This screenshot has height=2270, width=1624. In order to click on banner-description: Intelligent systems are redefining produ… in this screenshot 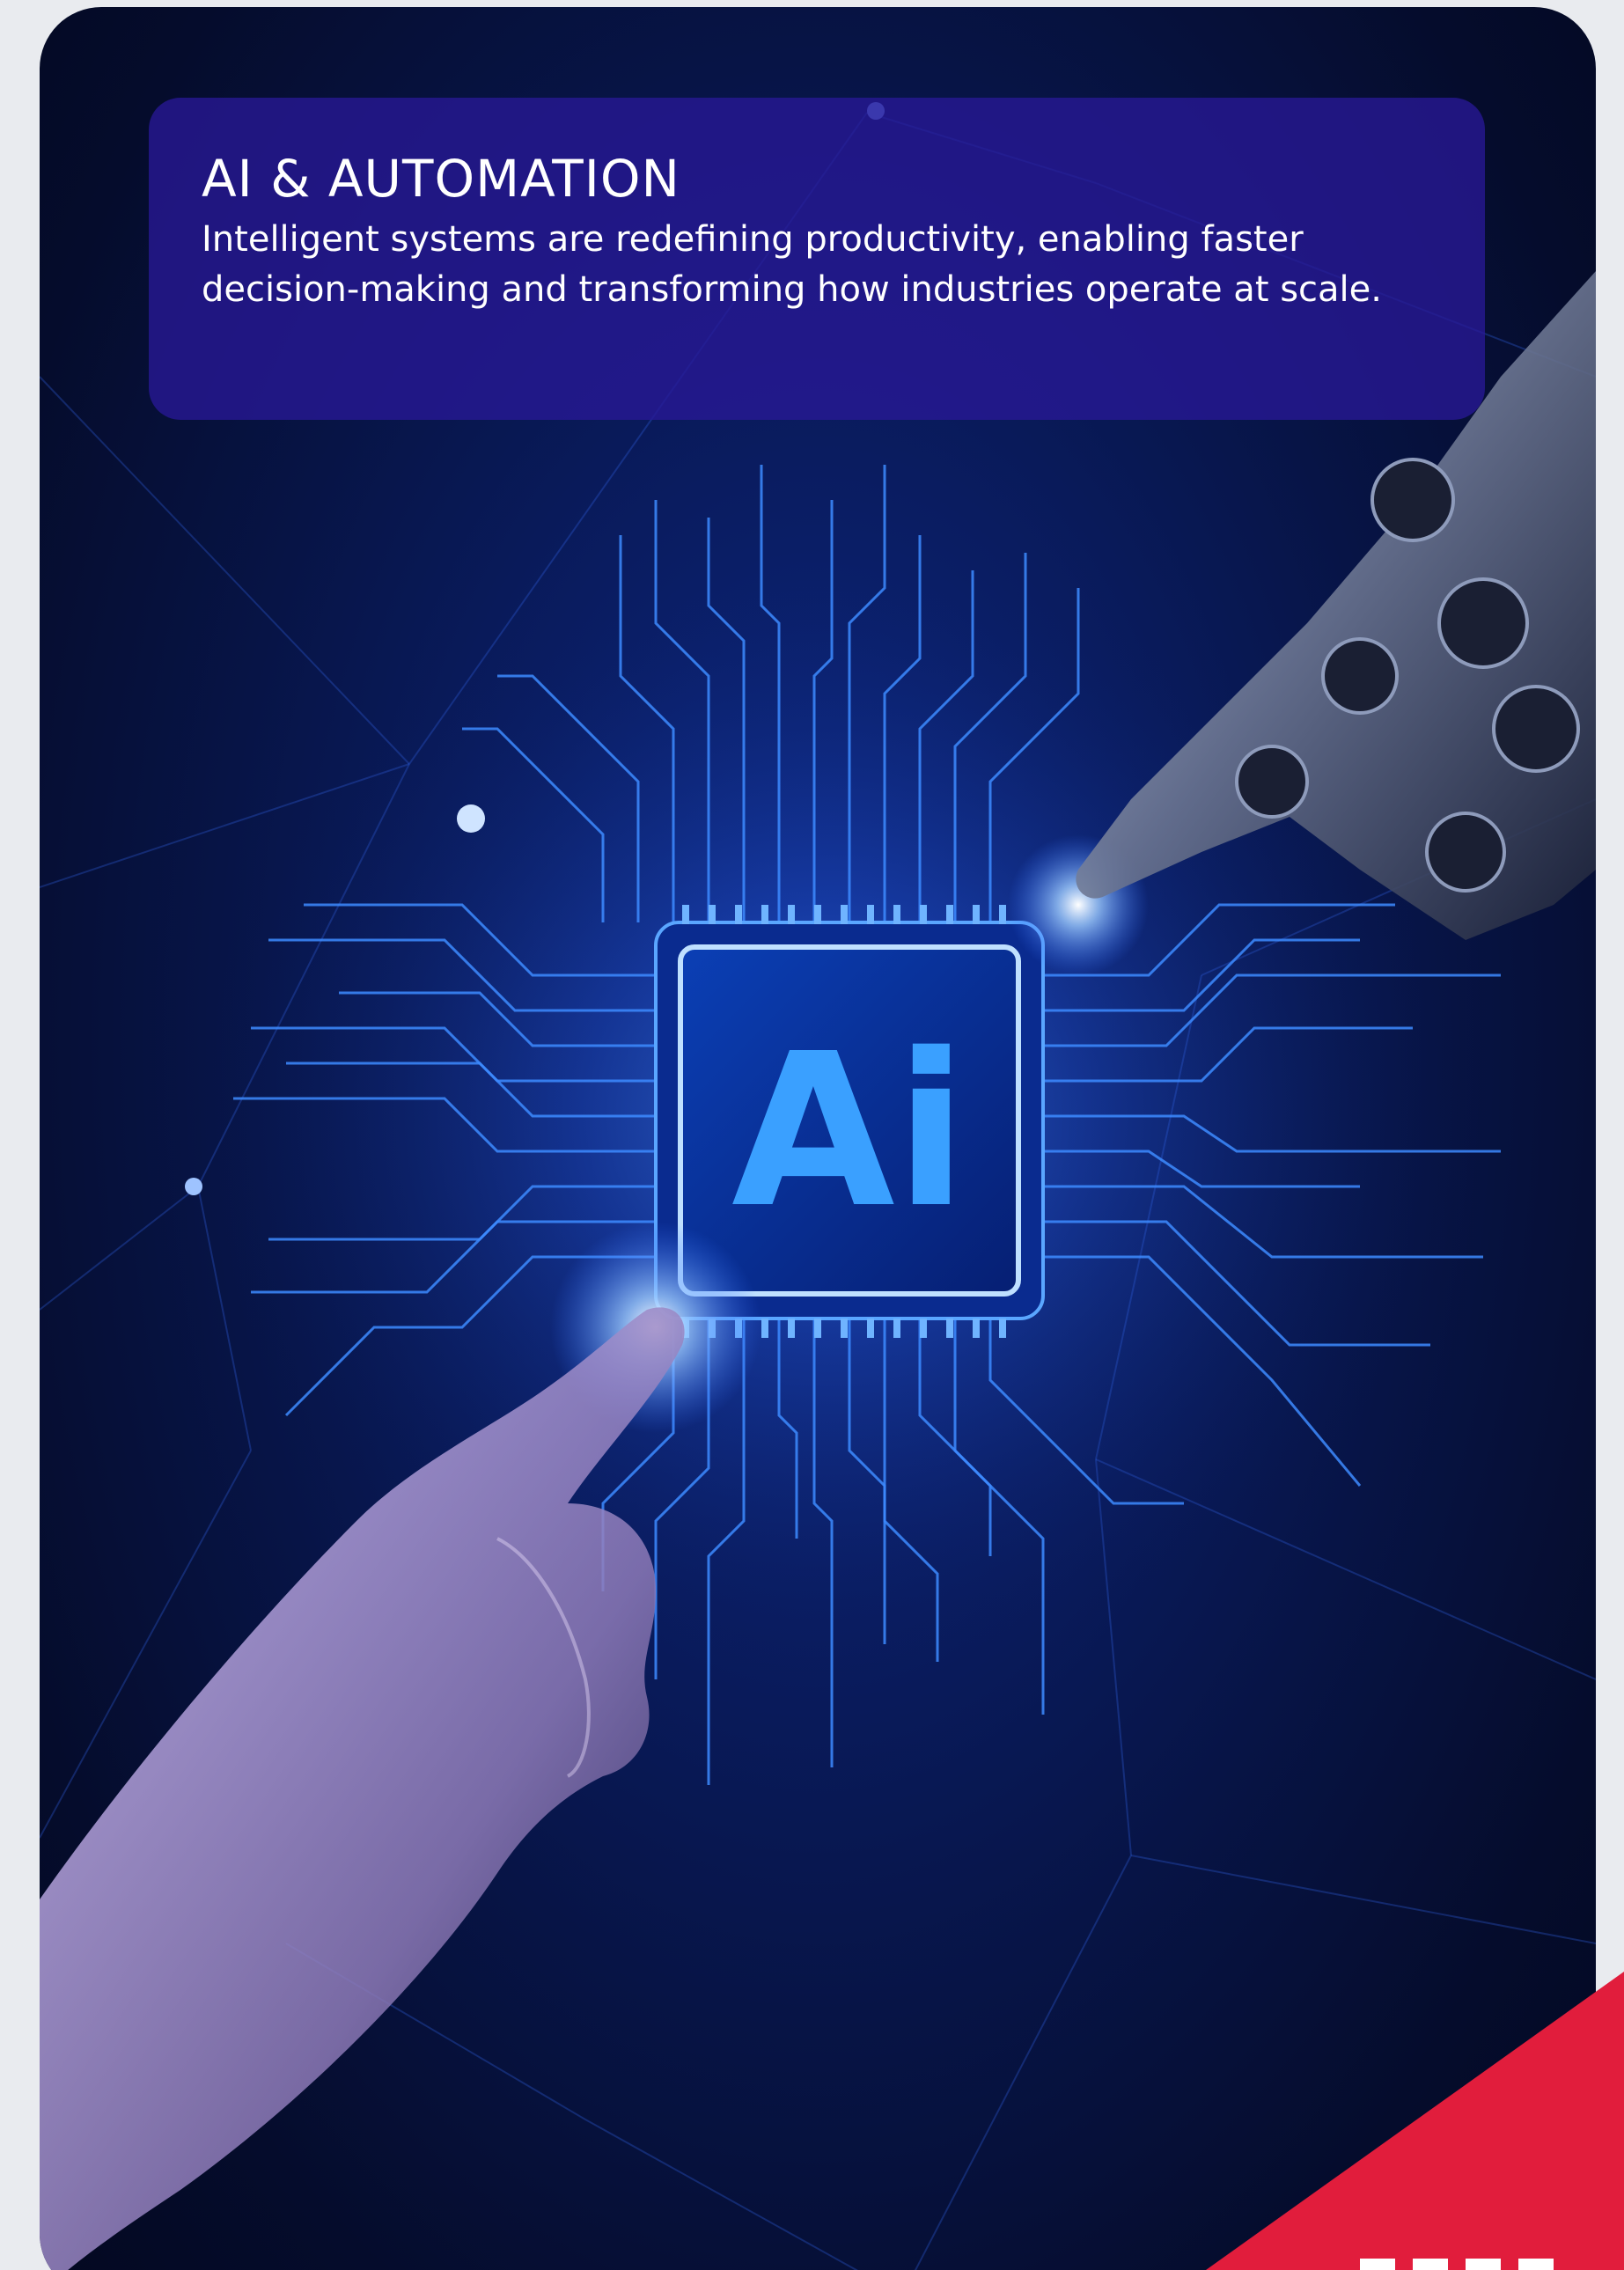, I will do `click(792, 264)`.